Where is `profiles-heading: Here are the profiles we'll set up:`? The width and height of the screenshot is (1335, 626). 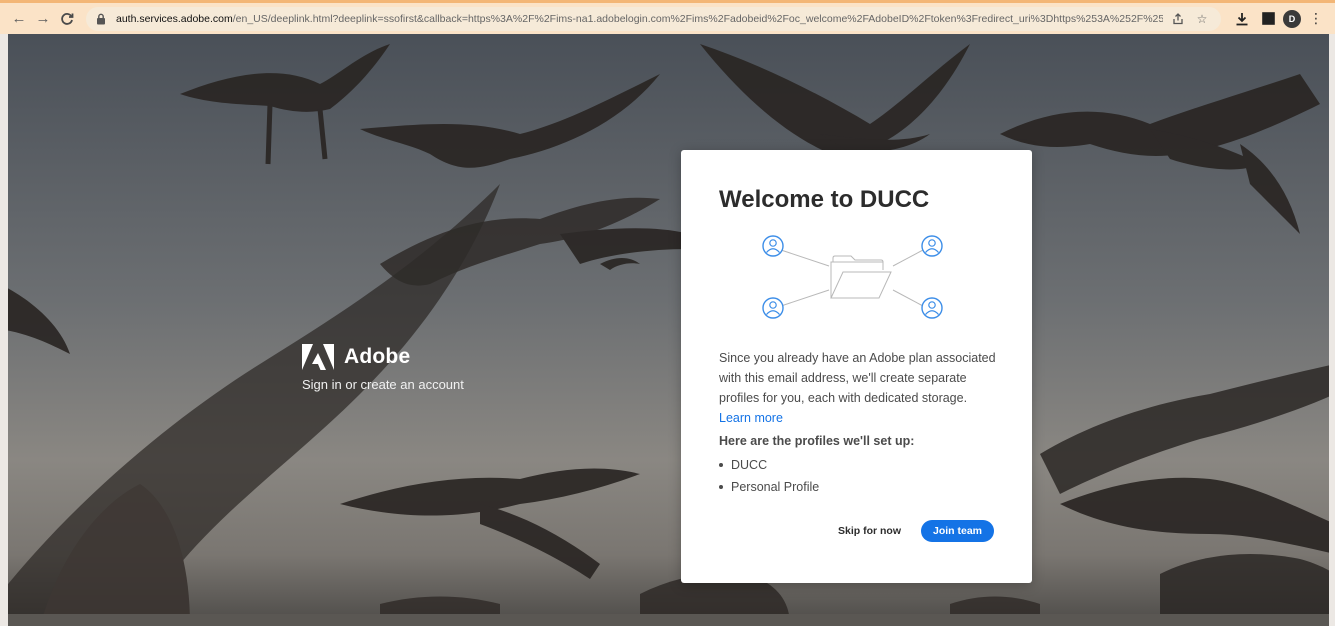
profiles-heading: Here are the profiles we'll set up: is located at coordinates (817, 441).